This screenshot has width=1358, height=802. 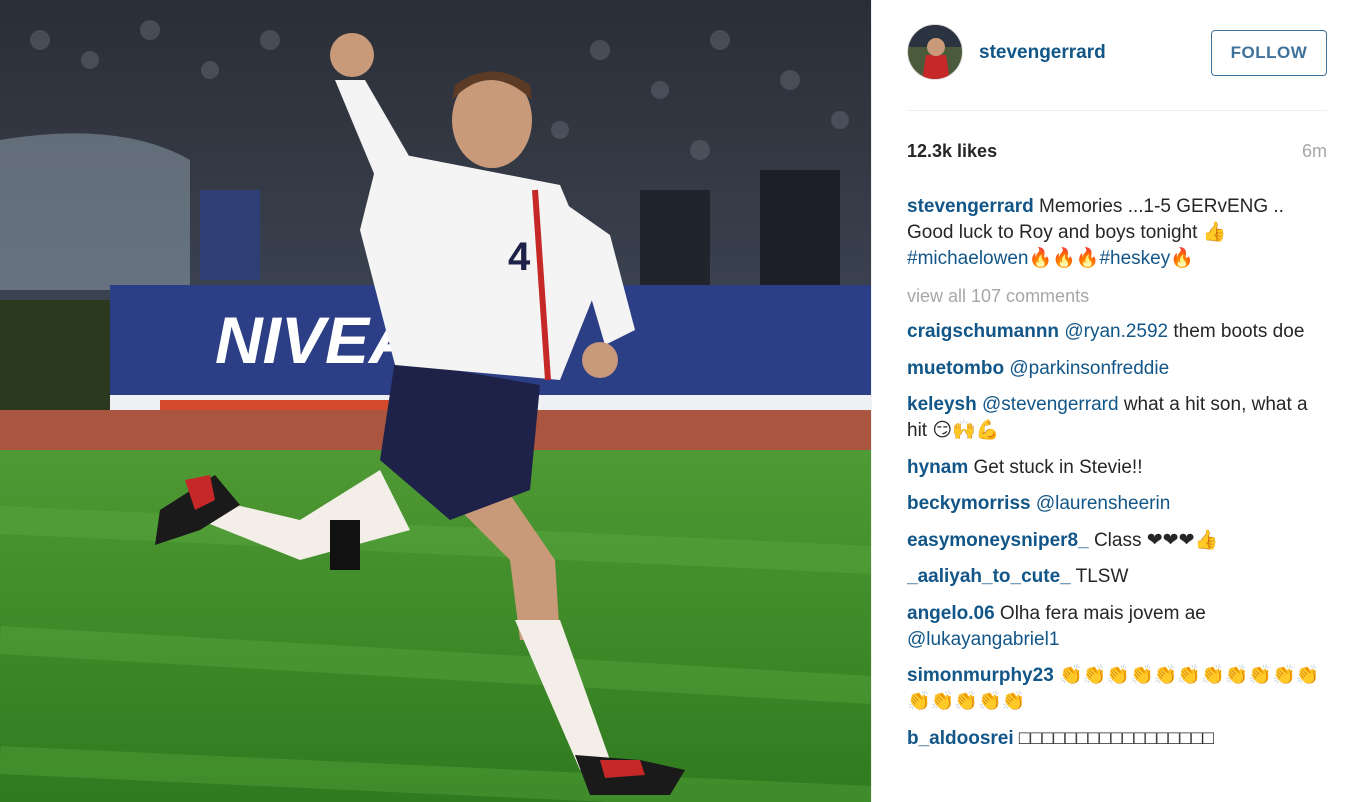 I want to click on comment: _aaliyah_to_cute_ TLSW, so click(x=1117, y=577).